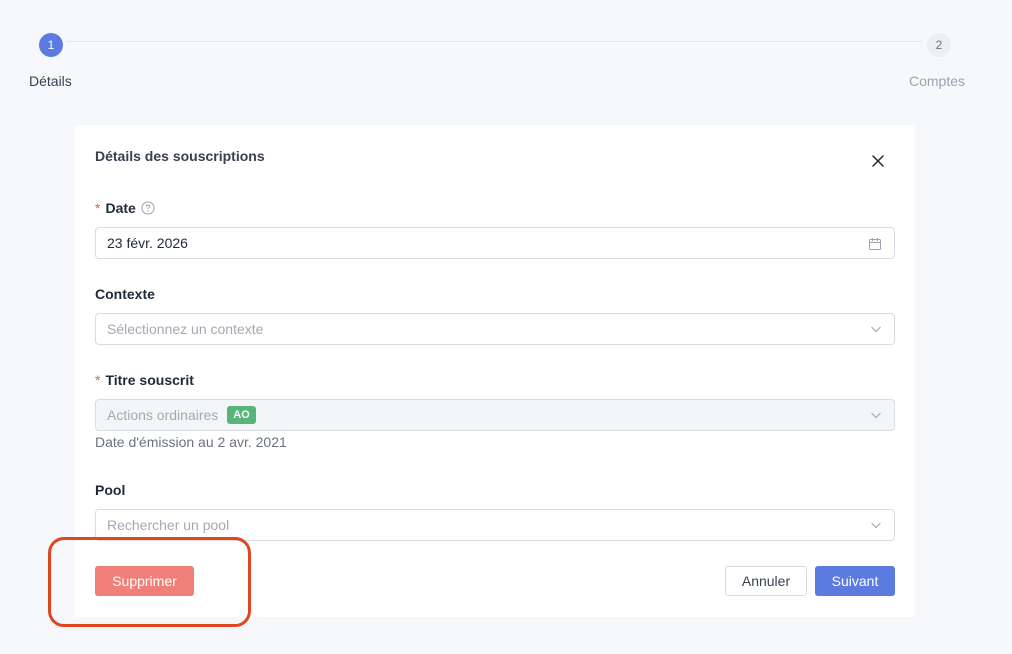 The height and width of the screenshot is (654, 1012). I want to click on close-icon, so click(878, 161).